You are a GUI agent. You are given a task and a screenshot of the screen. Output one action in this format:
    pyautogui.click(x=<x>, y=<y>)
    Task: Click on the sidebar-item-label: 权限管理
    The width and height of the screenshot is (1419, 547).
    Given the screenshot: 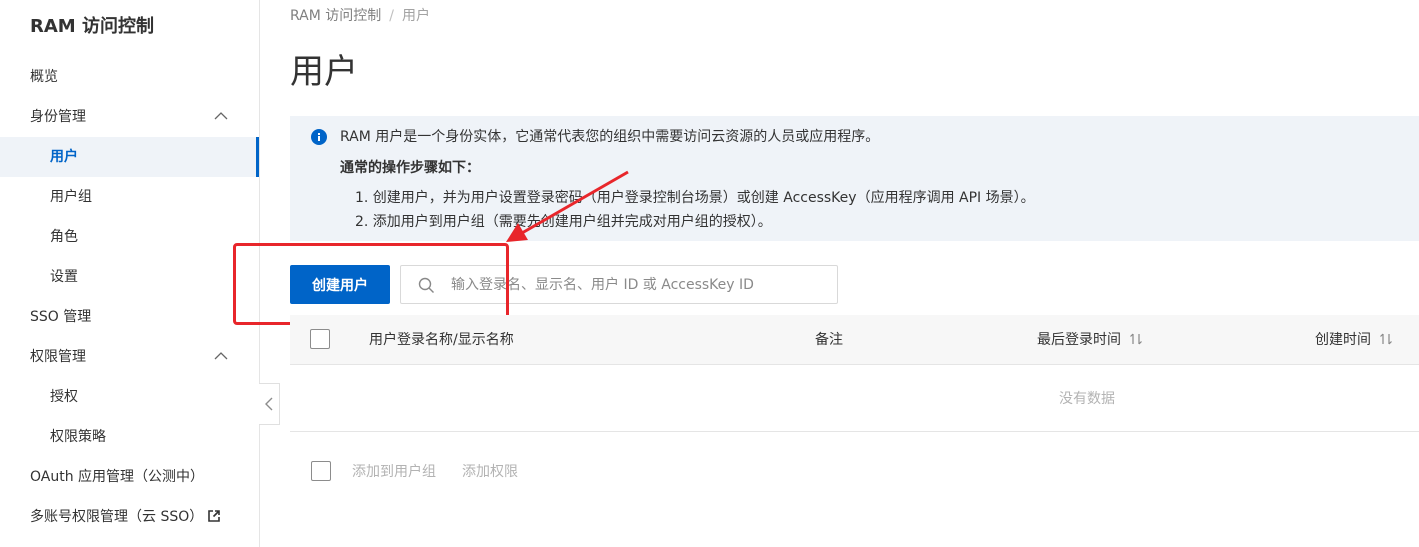 What is the action you would take?
    pyautogui.click(x=58, y=357)
    